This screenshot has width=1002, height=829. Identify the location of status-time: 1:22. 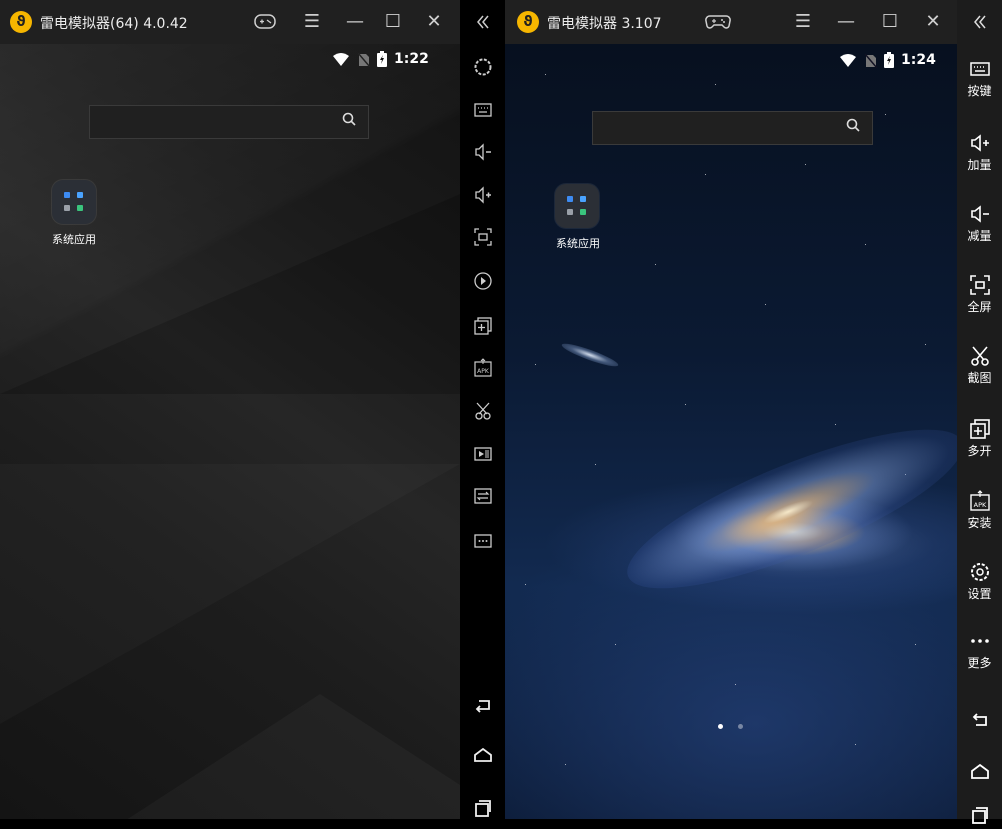
(411, 59).